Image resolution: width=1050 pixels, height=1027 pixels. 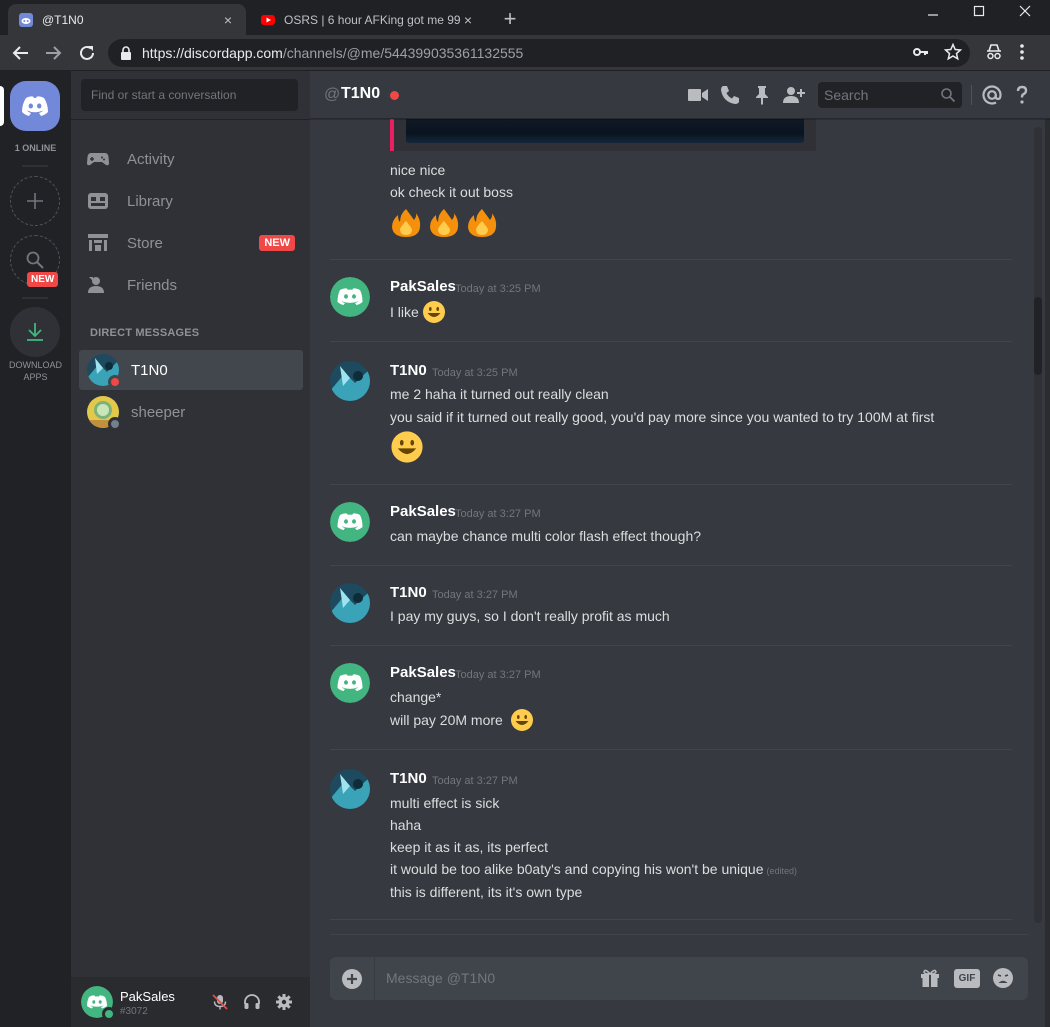 I want to click on library-icon, so click(x=98, y=201).